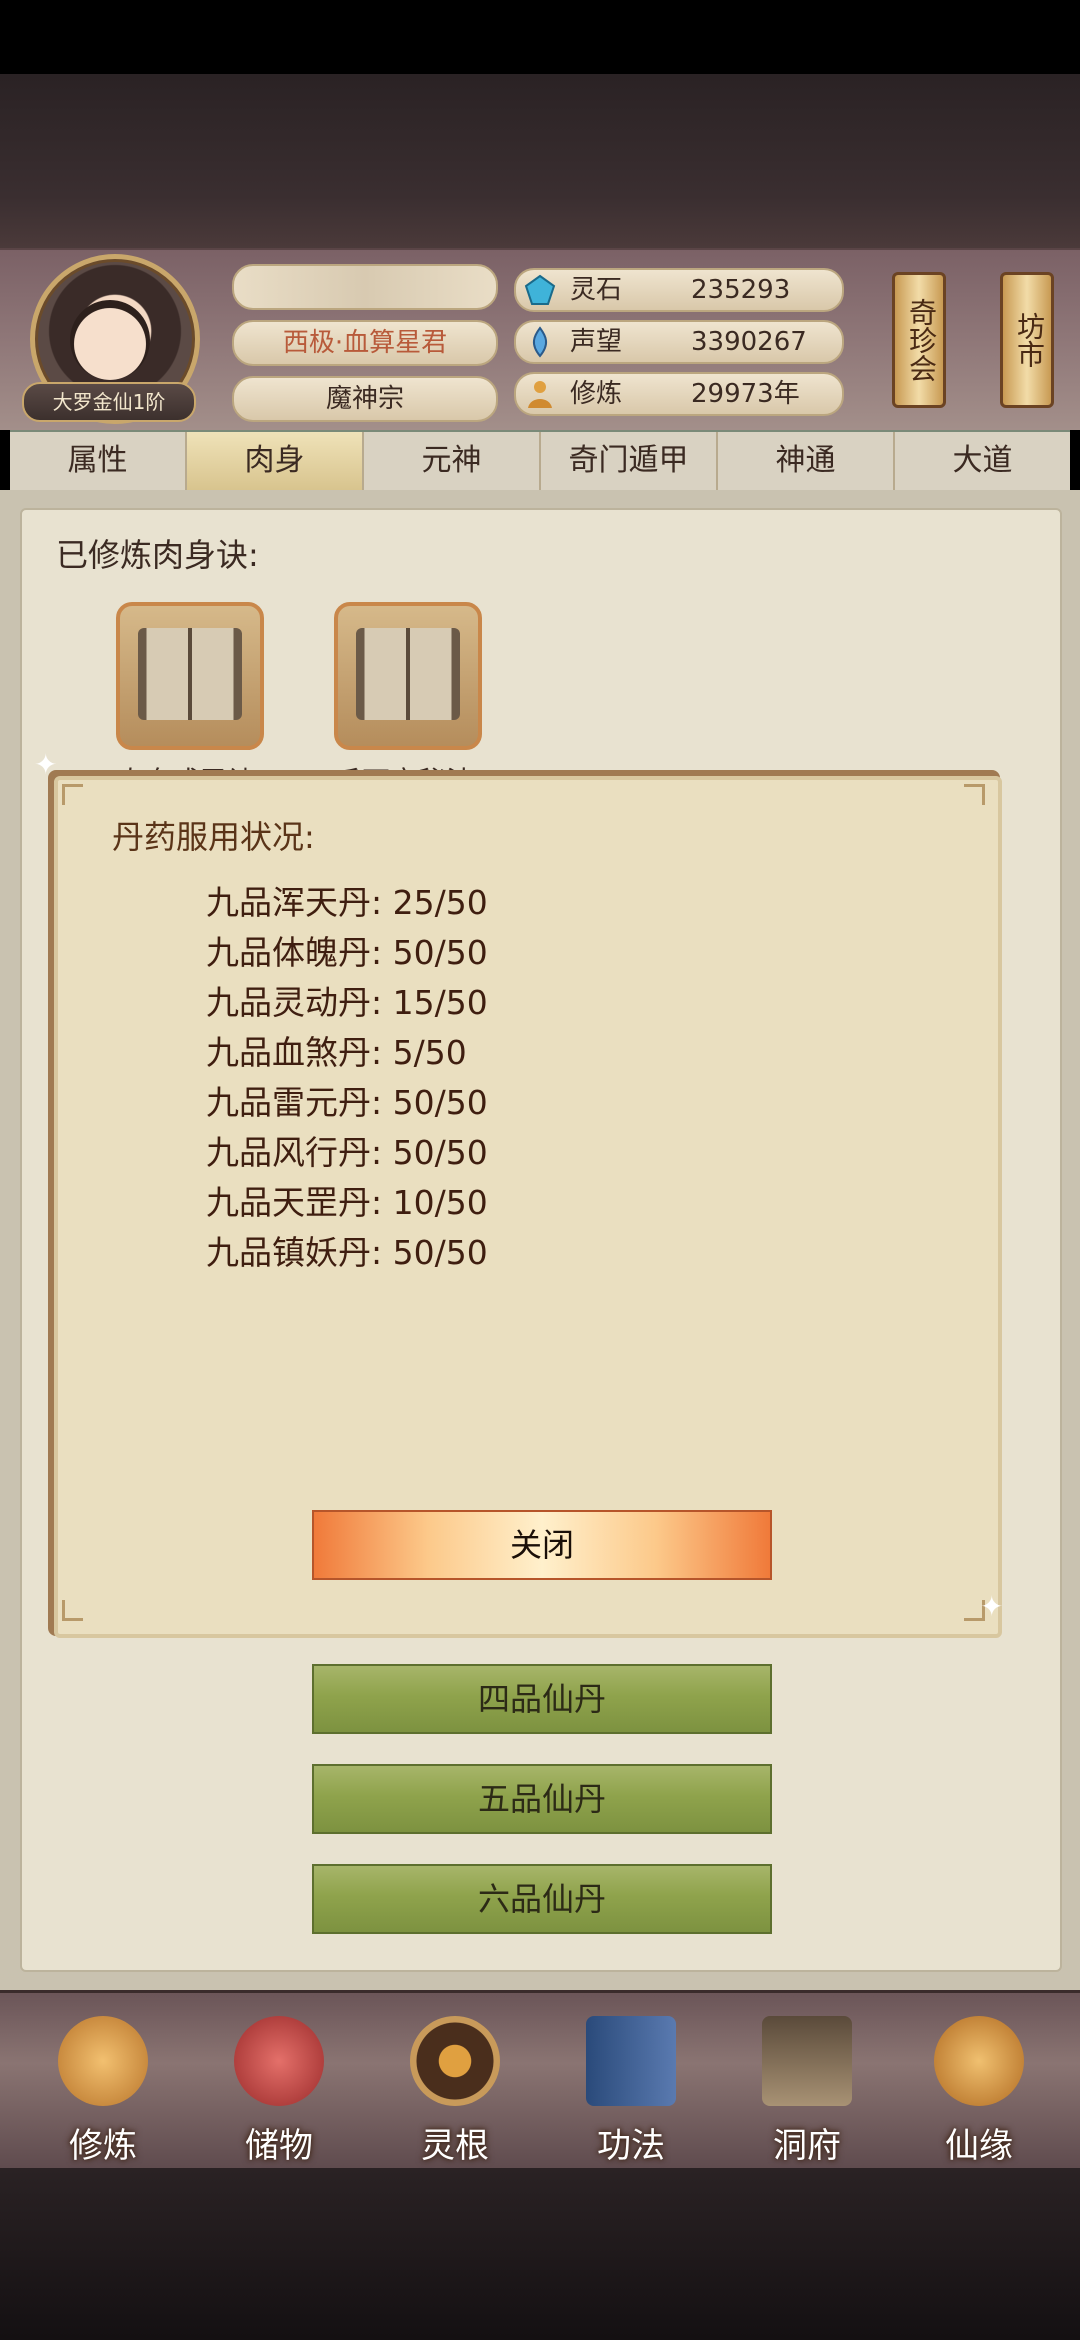  I want to click on tab-qimen: 奇门遁甲, so click(629, 461).